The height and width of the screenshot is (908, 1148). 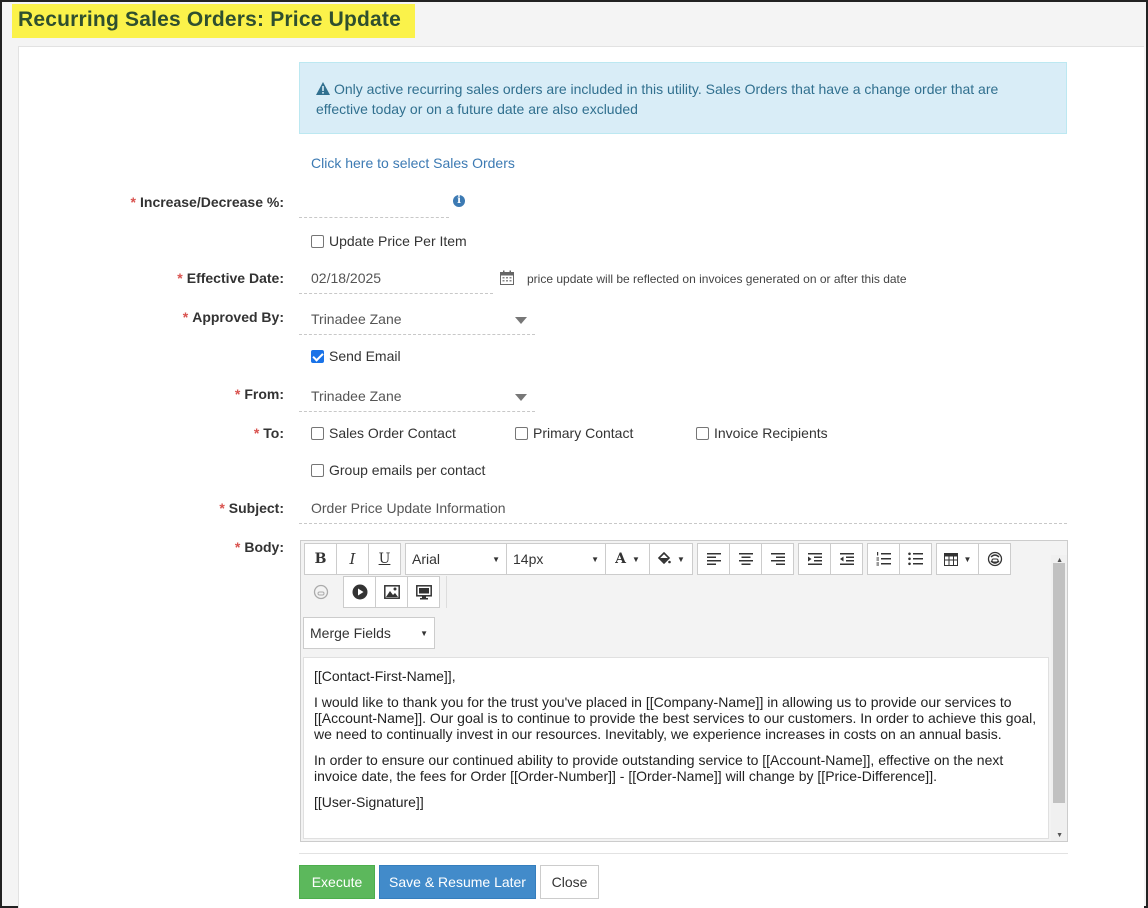 What do you see at coordinates (356, 356) in the screenshot?
I see `send-email-checkbox: Send Email` at bounding box center [356, 356].